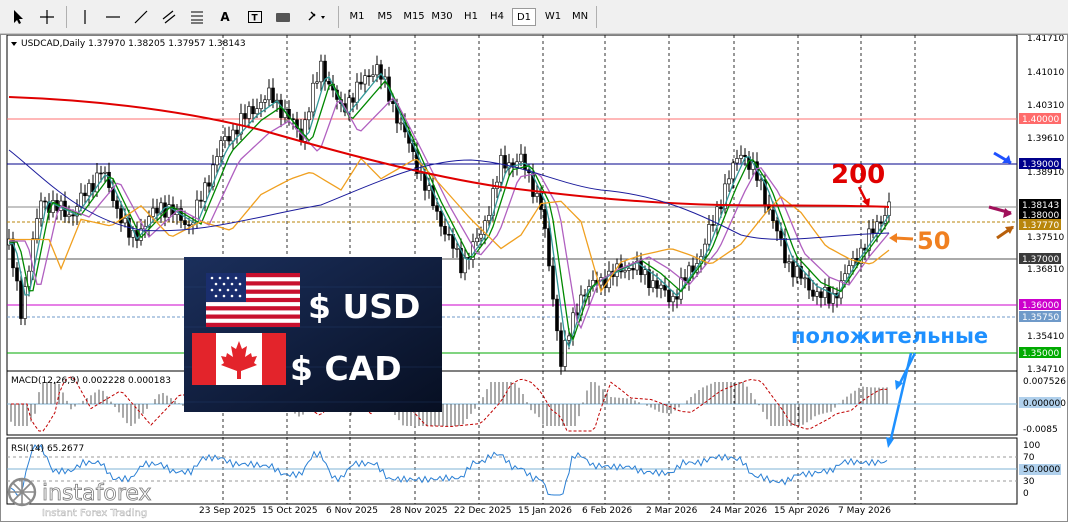 This screenshot has width=1068, height=522. I want to click on chart-toolbar: A T M1 M5 M15 M30 H1 H4 D1 W1 MN, so click(534, 17).